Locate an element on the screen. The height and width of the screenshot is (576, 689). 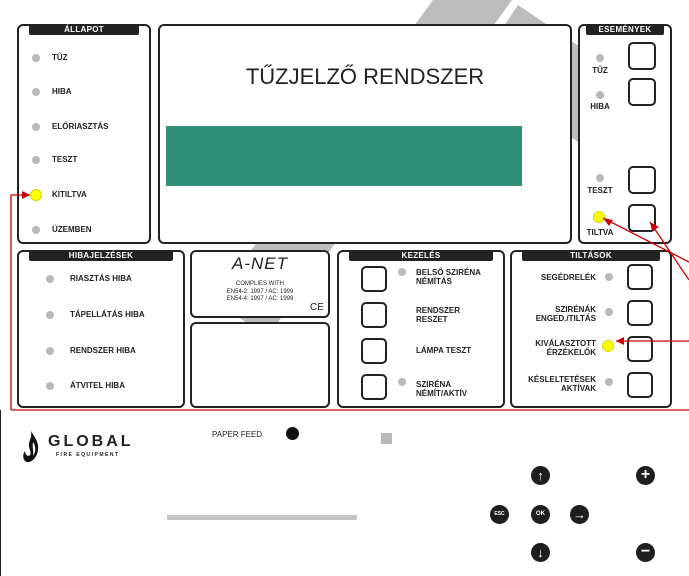
led-belso-szirena is located at coordinates (402, 272).